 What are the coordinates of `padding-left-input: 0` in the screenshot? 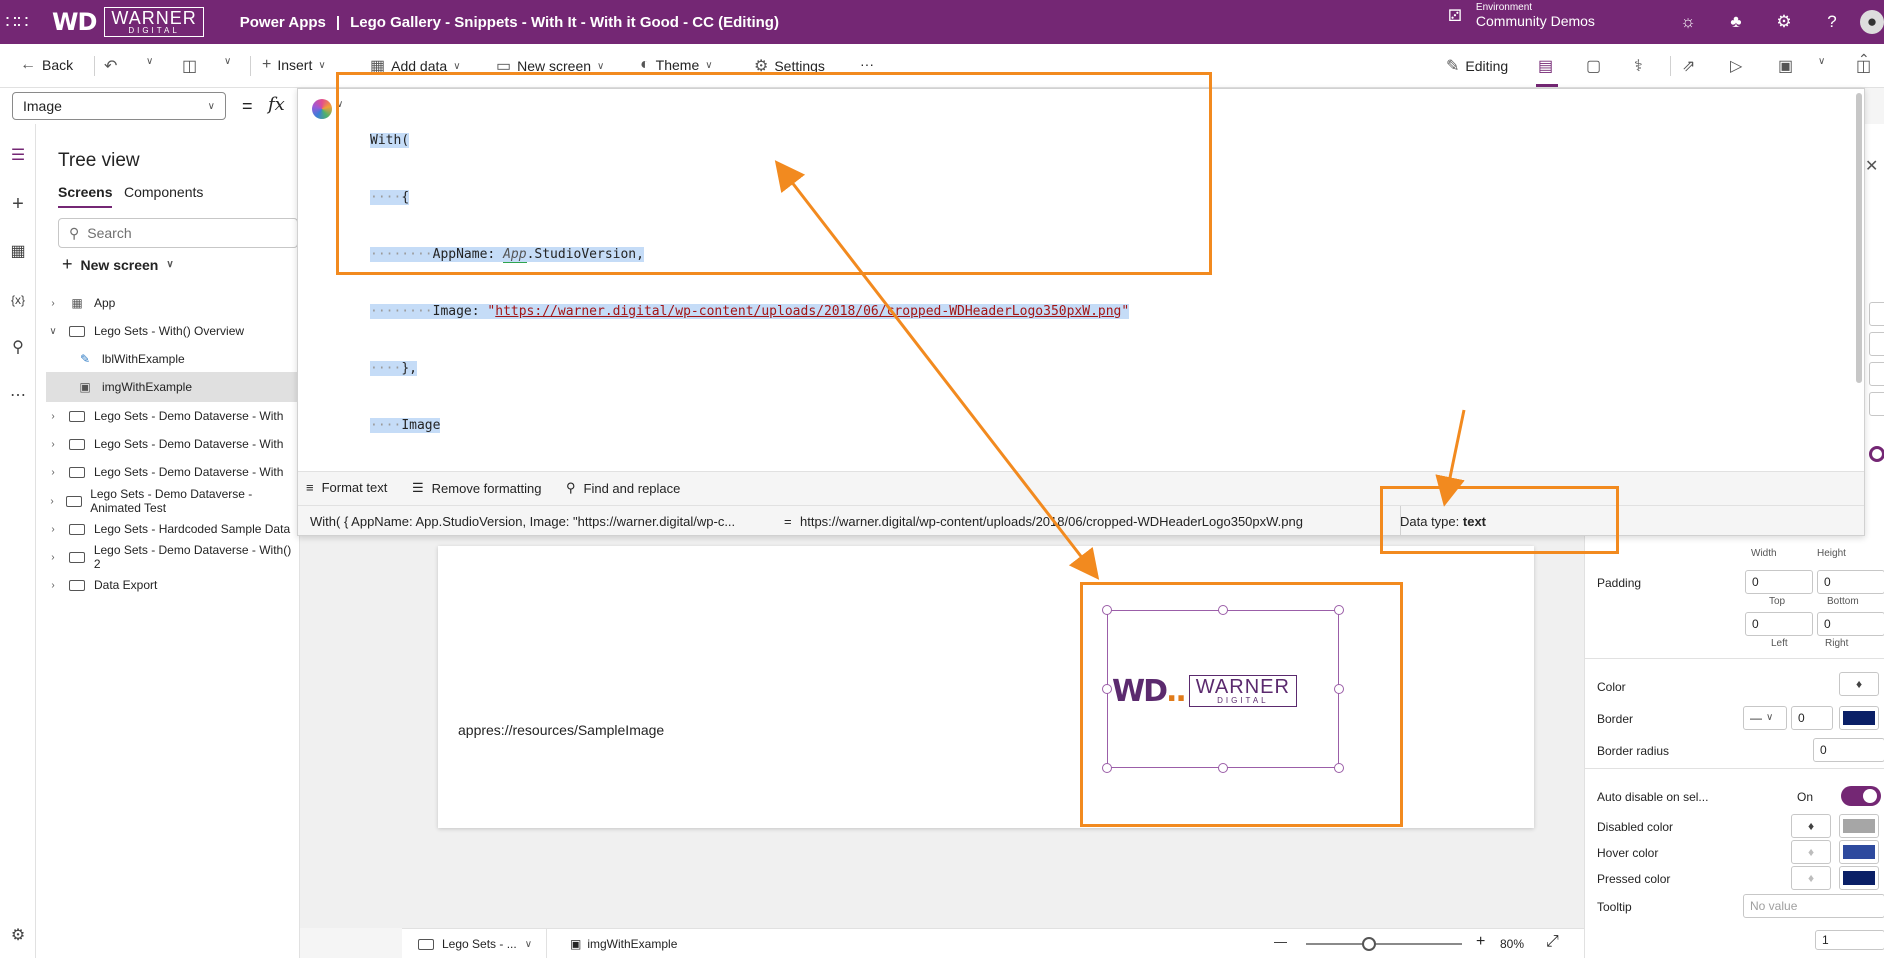 It's located at (1779, 624).